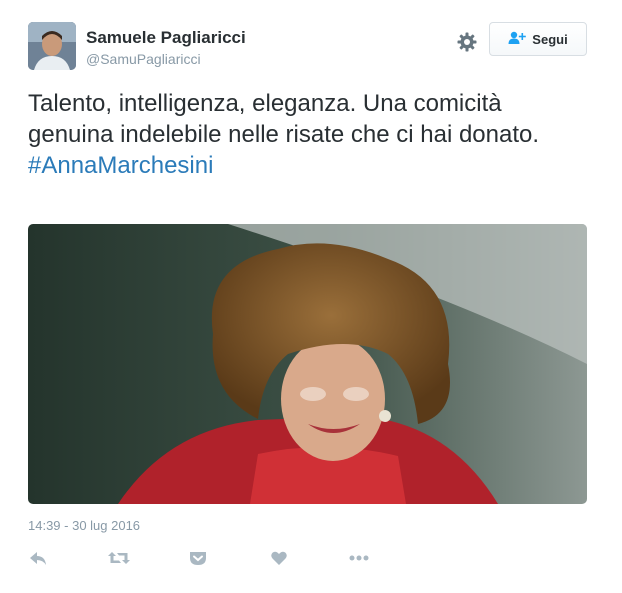 This screenshot has width=622, height=593. I want to click on avatar, so click(52, 46).